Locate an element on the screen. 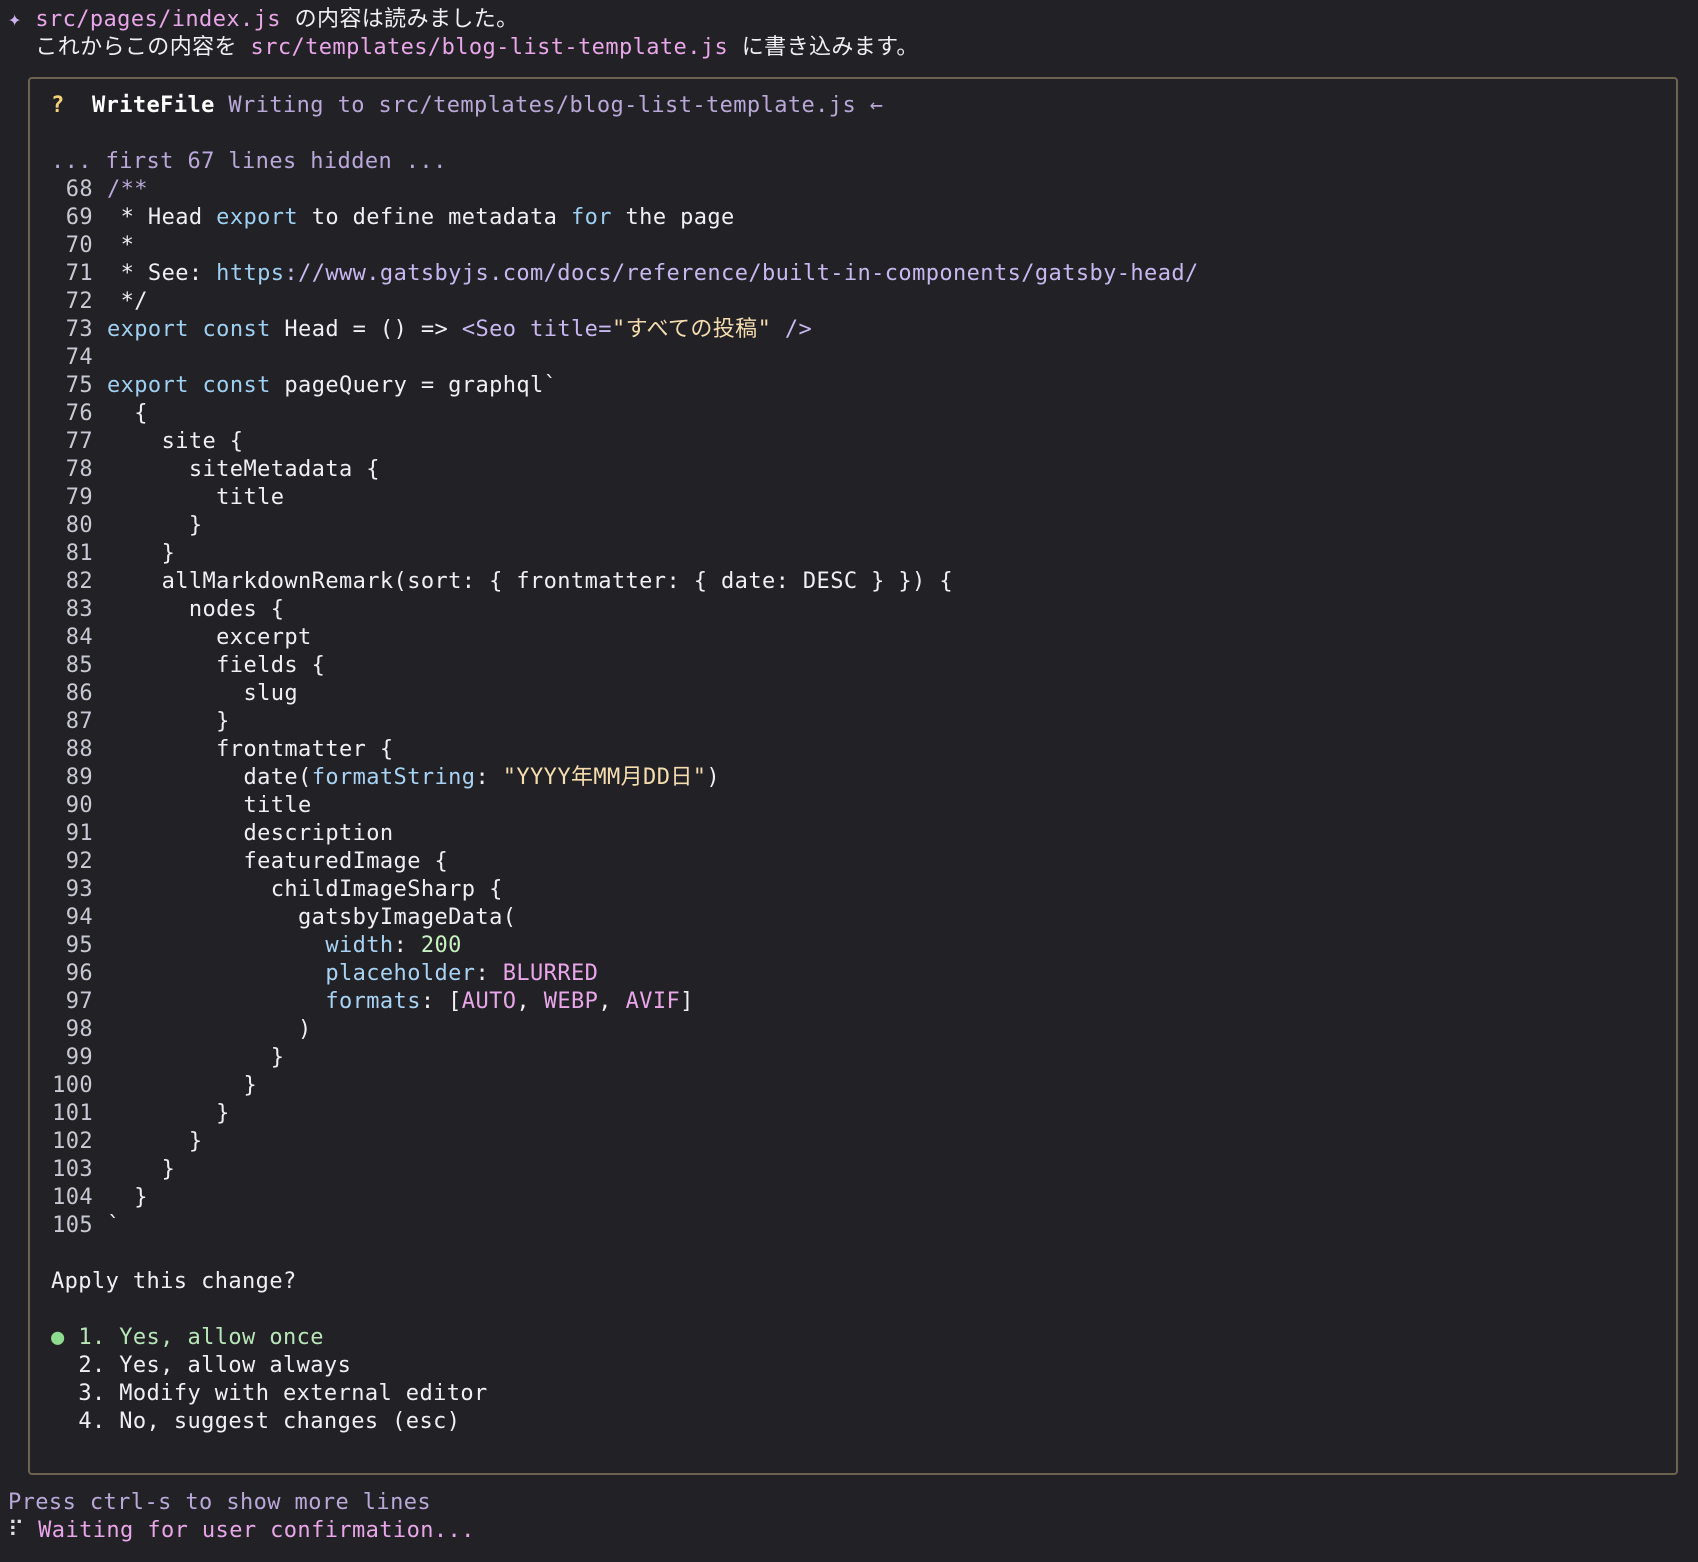 The height and width of the screenshot is (1562, 1698). line-number: 69 is located at coordinates (79, 217).